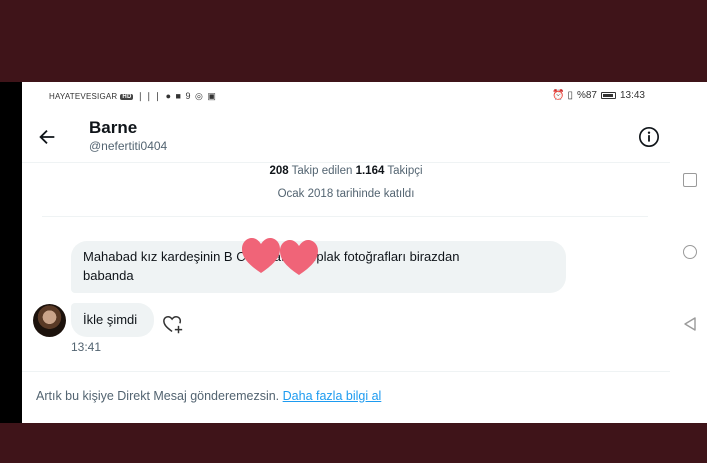  What do you see at coordinates (345, 216) in the screenshot?
I see `profile-divider` at bounding box center [345, 216].